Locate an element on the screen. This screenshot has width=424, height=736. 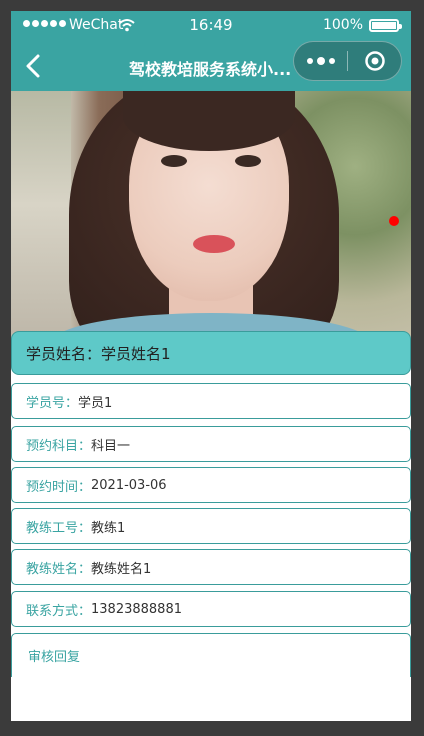
field-value: 2021-03-06 is located at coordinates (129, 485).